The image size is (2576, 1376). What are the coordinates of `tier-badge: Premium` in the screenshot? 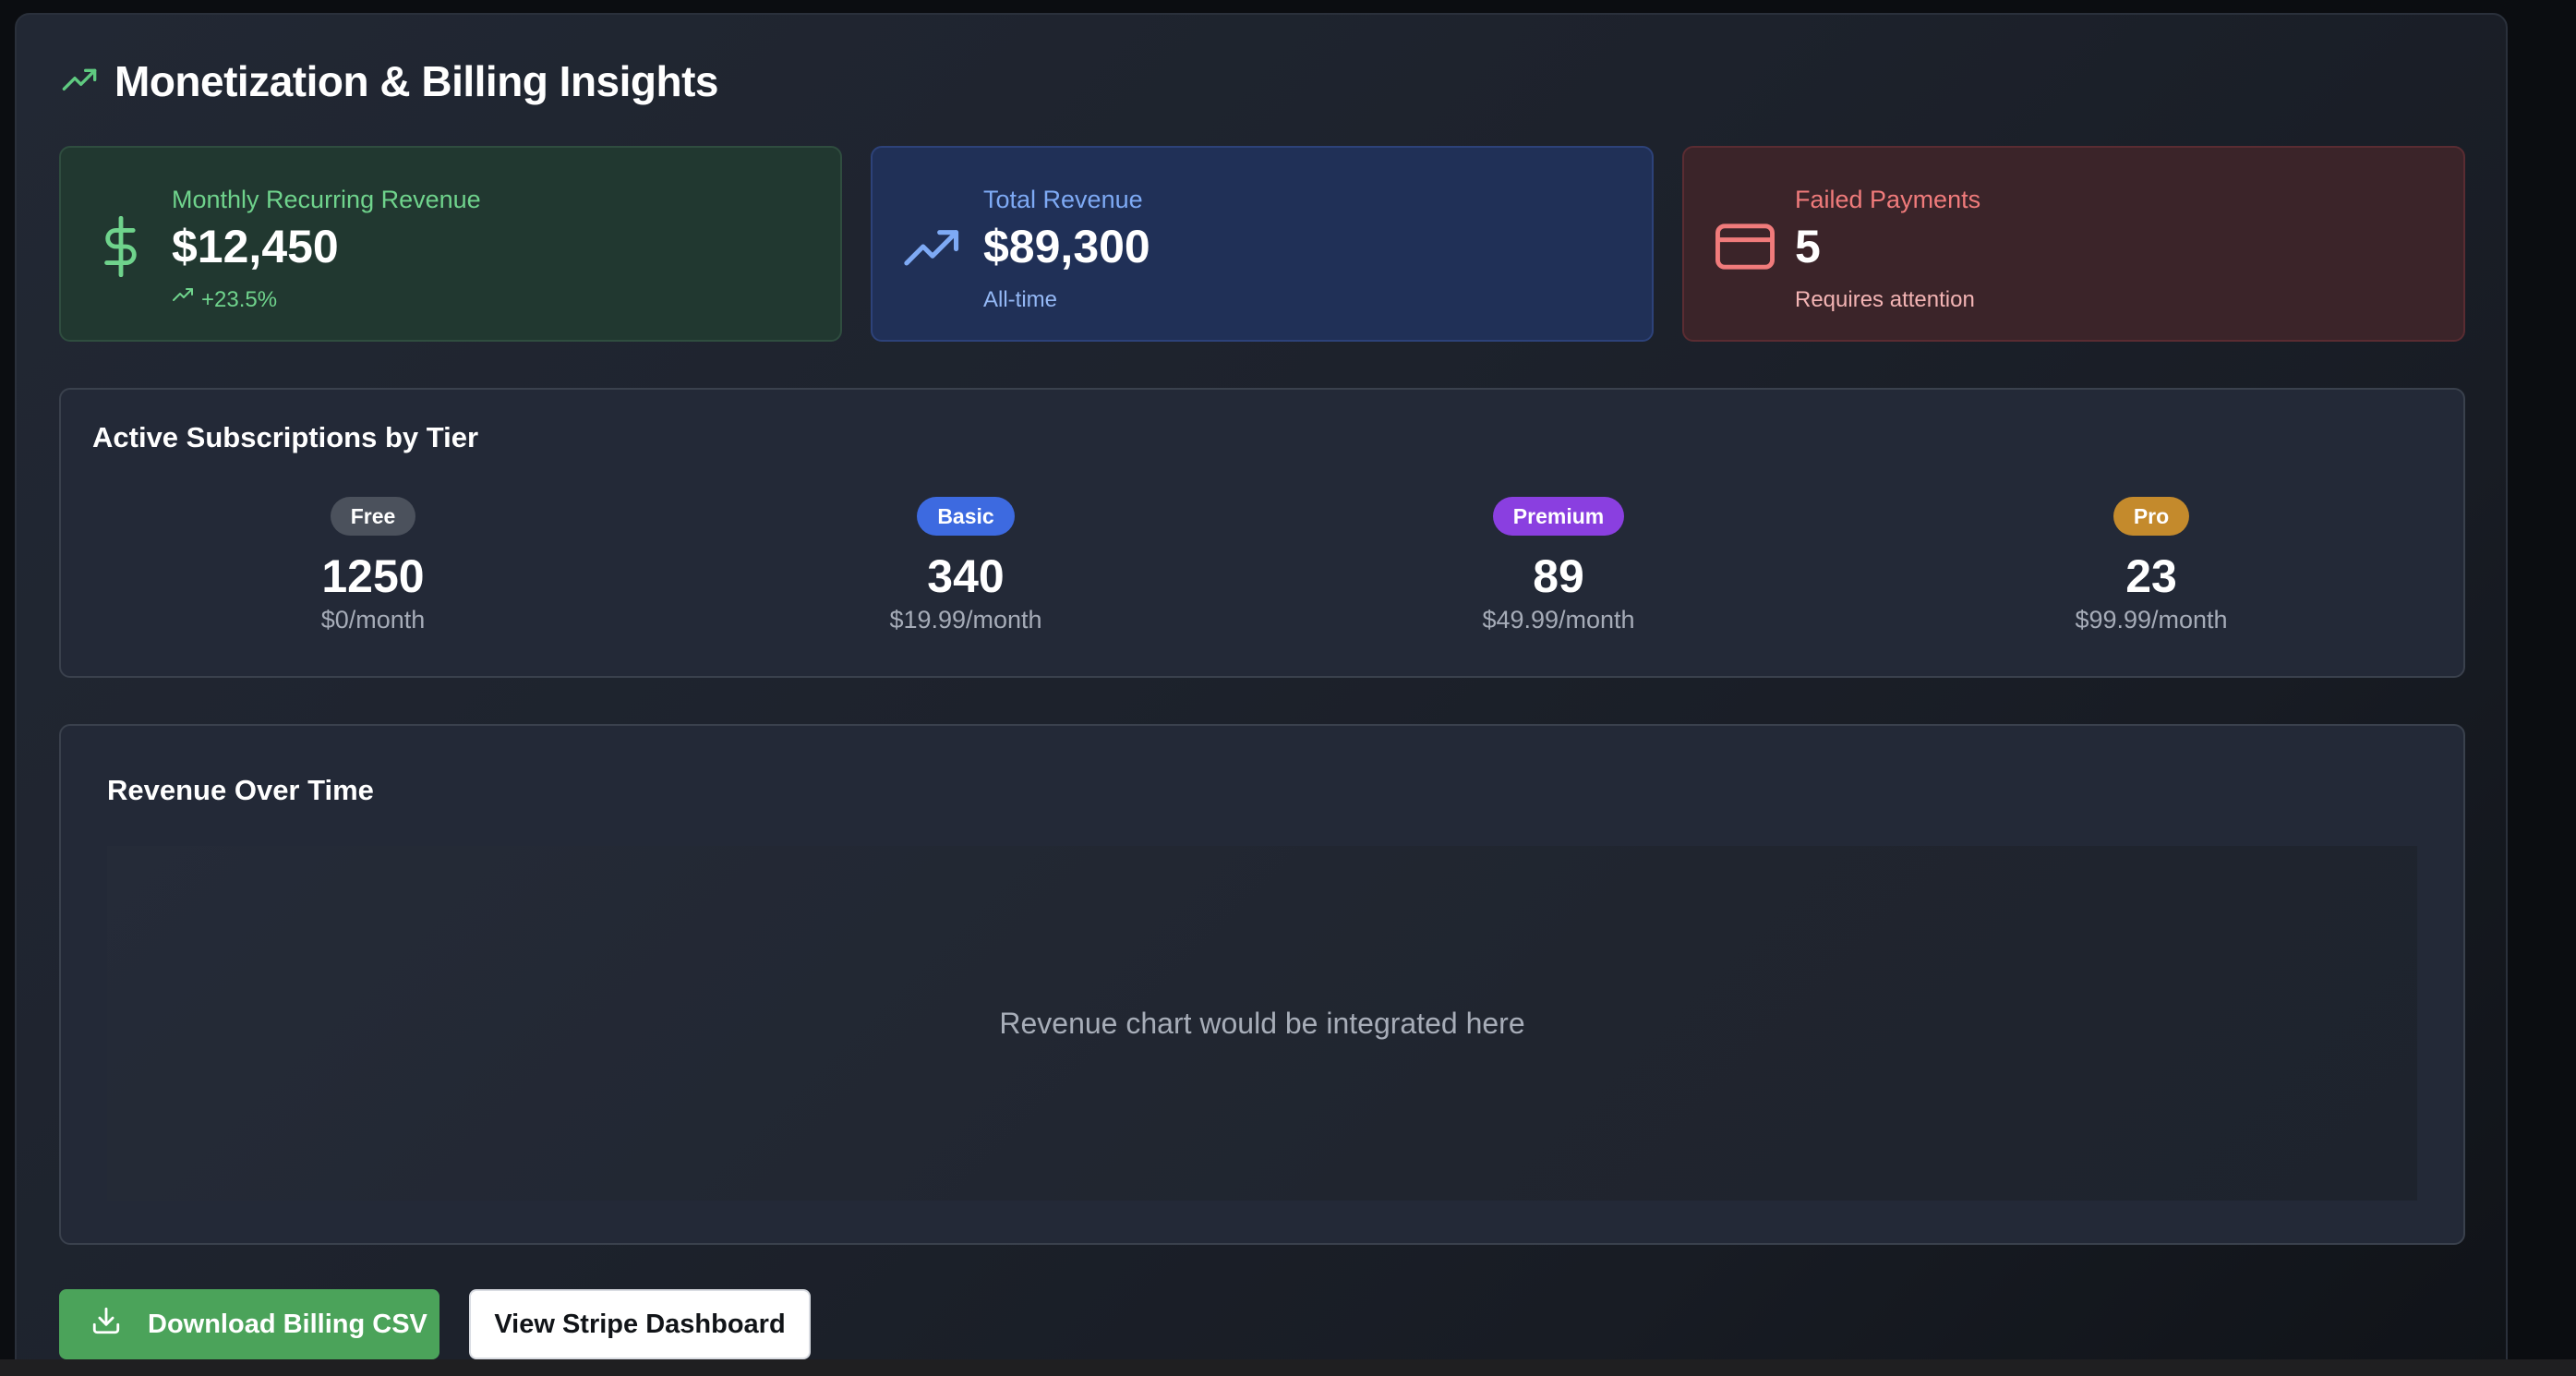 It's located at (1558, 517).